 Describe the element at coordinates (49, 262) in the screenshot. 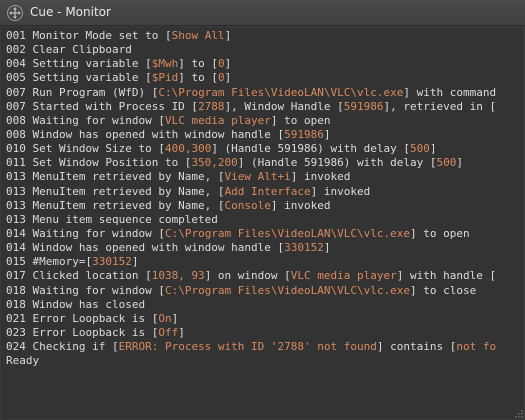

I see `log-text: 015 #Memory=[` at that location.